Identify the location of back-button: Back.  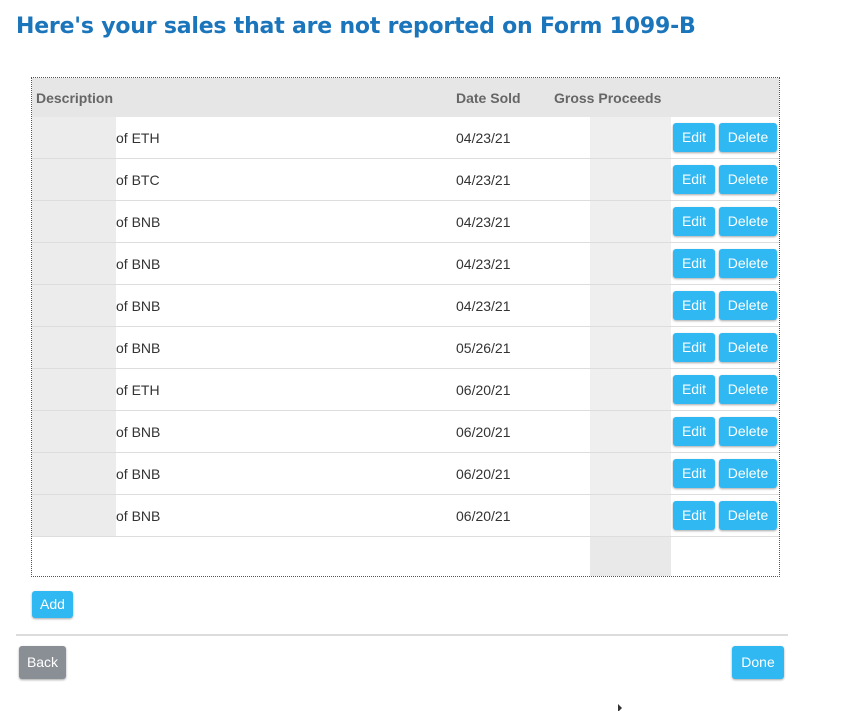
(42, 662).